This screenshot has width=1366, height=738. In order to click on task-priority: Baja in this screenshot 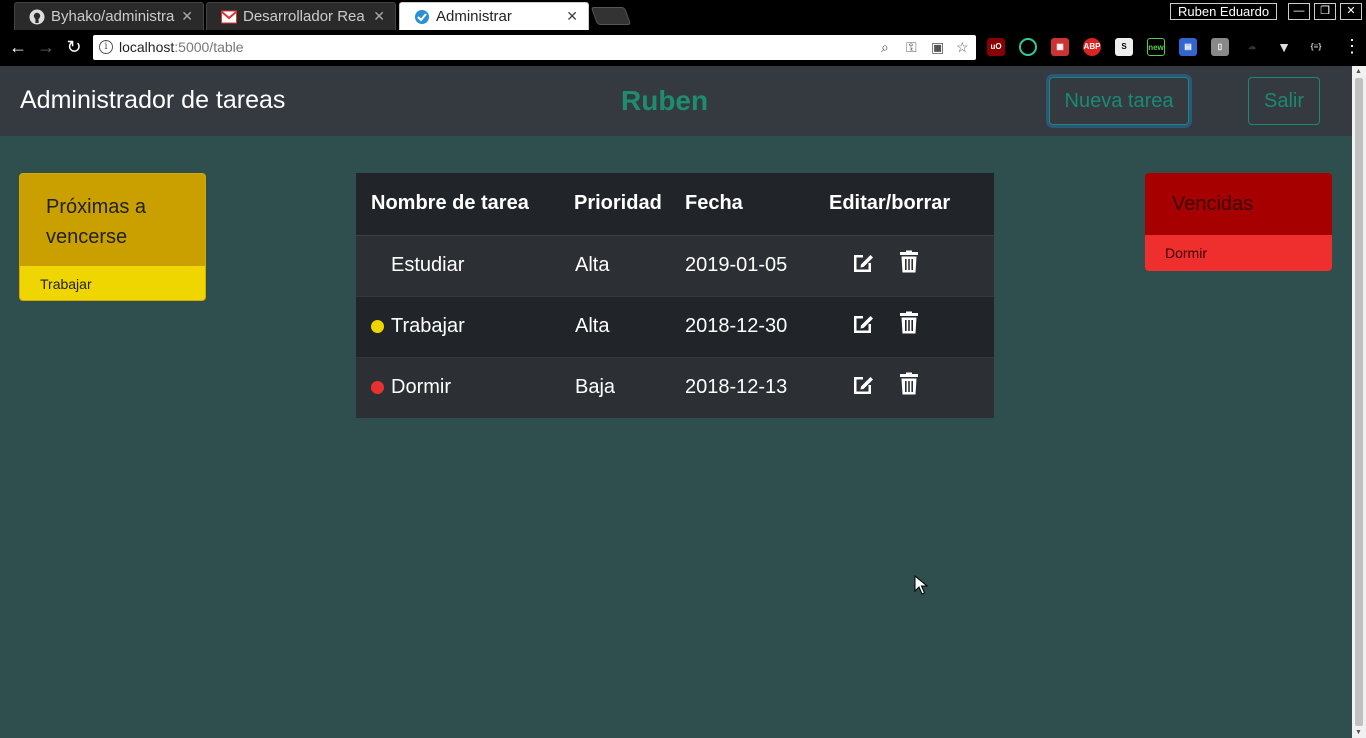, I will do `click(622, 387)`.